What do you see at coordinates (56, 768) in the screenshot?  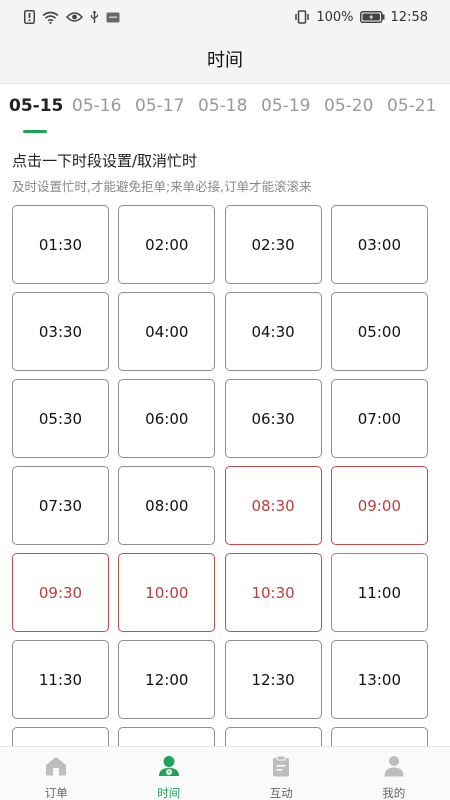 I see `home-icon` at bounding box center [56, 768].